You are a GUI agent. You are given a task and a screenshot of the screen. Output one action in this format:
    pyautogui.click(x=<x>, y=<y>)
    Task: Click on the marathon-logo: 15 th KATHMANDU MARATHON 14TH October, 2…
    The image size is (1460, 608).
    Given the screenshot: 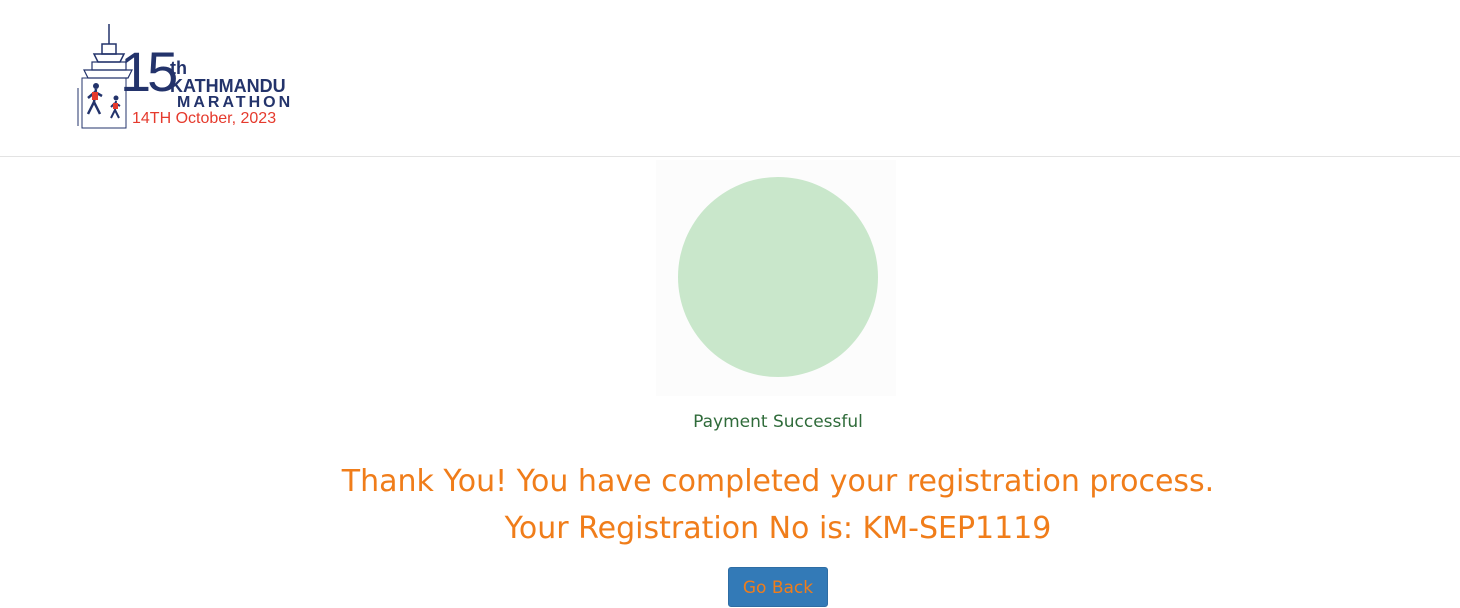 What is the action you would take?
    pyautogui.click(x=194, y=78)
    